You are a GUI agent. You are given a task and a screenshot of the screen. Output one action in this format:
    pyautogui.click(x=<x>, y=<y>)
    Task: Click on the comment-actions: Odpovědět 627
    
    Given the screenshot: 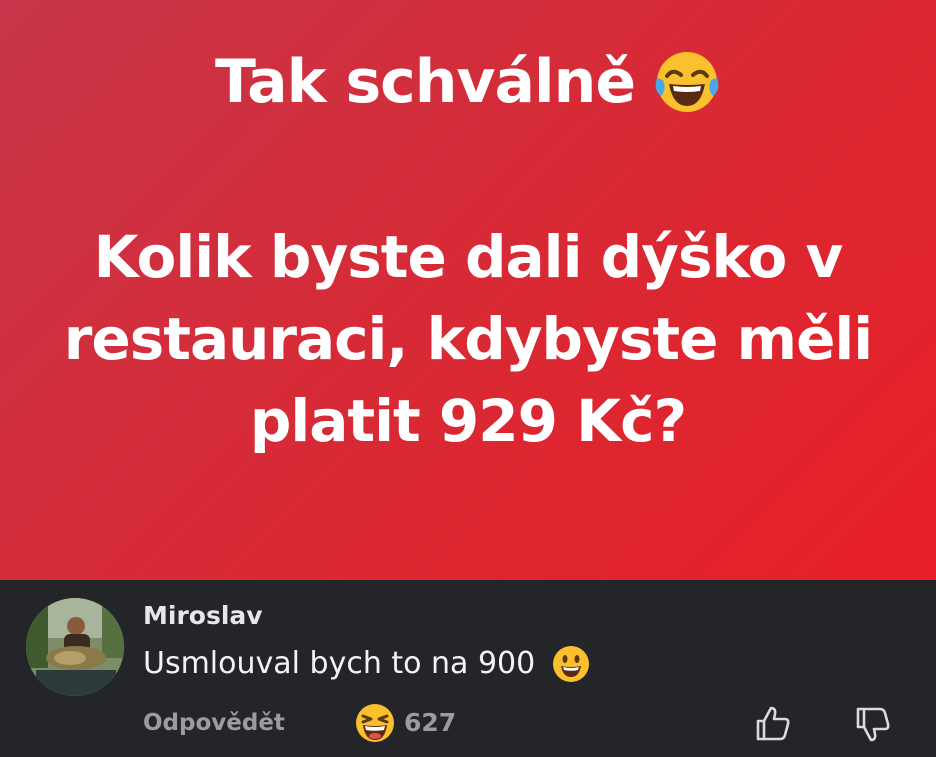 What is the action you would take?
    pyautogui.click(x=468, y=723)
    